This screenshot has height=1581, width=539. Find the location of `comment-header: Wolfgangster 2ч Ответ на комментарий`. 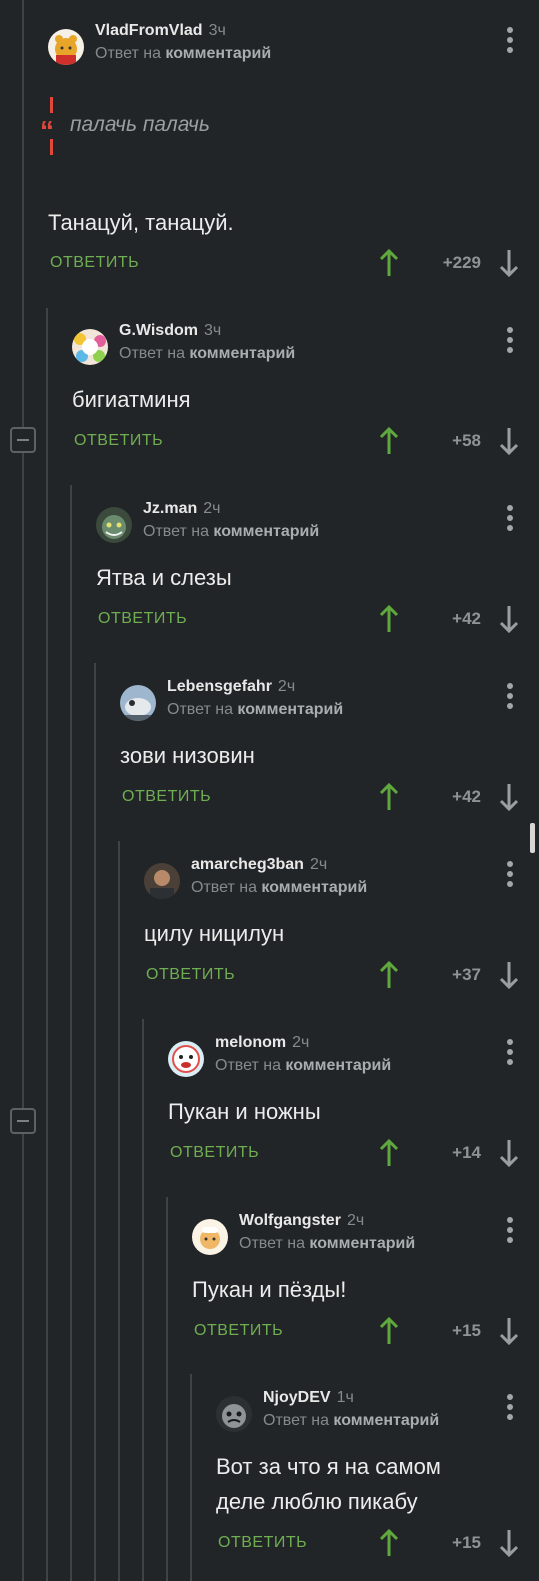

comment-header: Wolfgangster 2ч Ответ на комментарий is located at coordinates (365, 1237).